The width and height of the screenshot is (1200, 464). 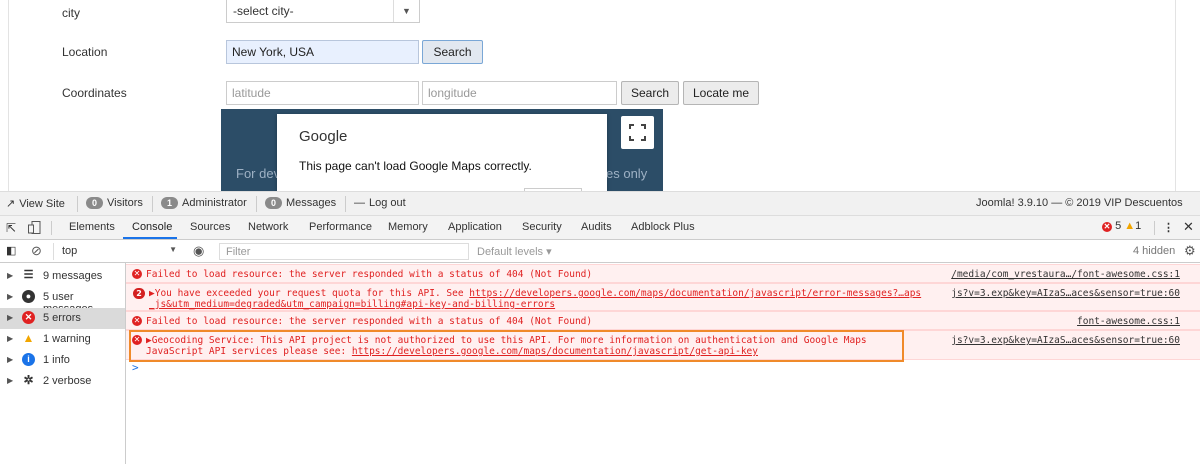 What do you see at coordinates (1065, 274) in the screenshot?
I see `source-link: /media/com_vrestaura…/font-awesome.css:1` at bounding box center [1065, 274].